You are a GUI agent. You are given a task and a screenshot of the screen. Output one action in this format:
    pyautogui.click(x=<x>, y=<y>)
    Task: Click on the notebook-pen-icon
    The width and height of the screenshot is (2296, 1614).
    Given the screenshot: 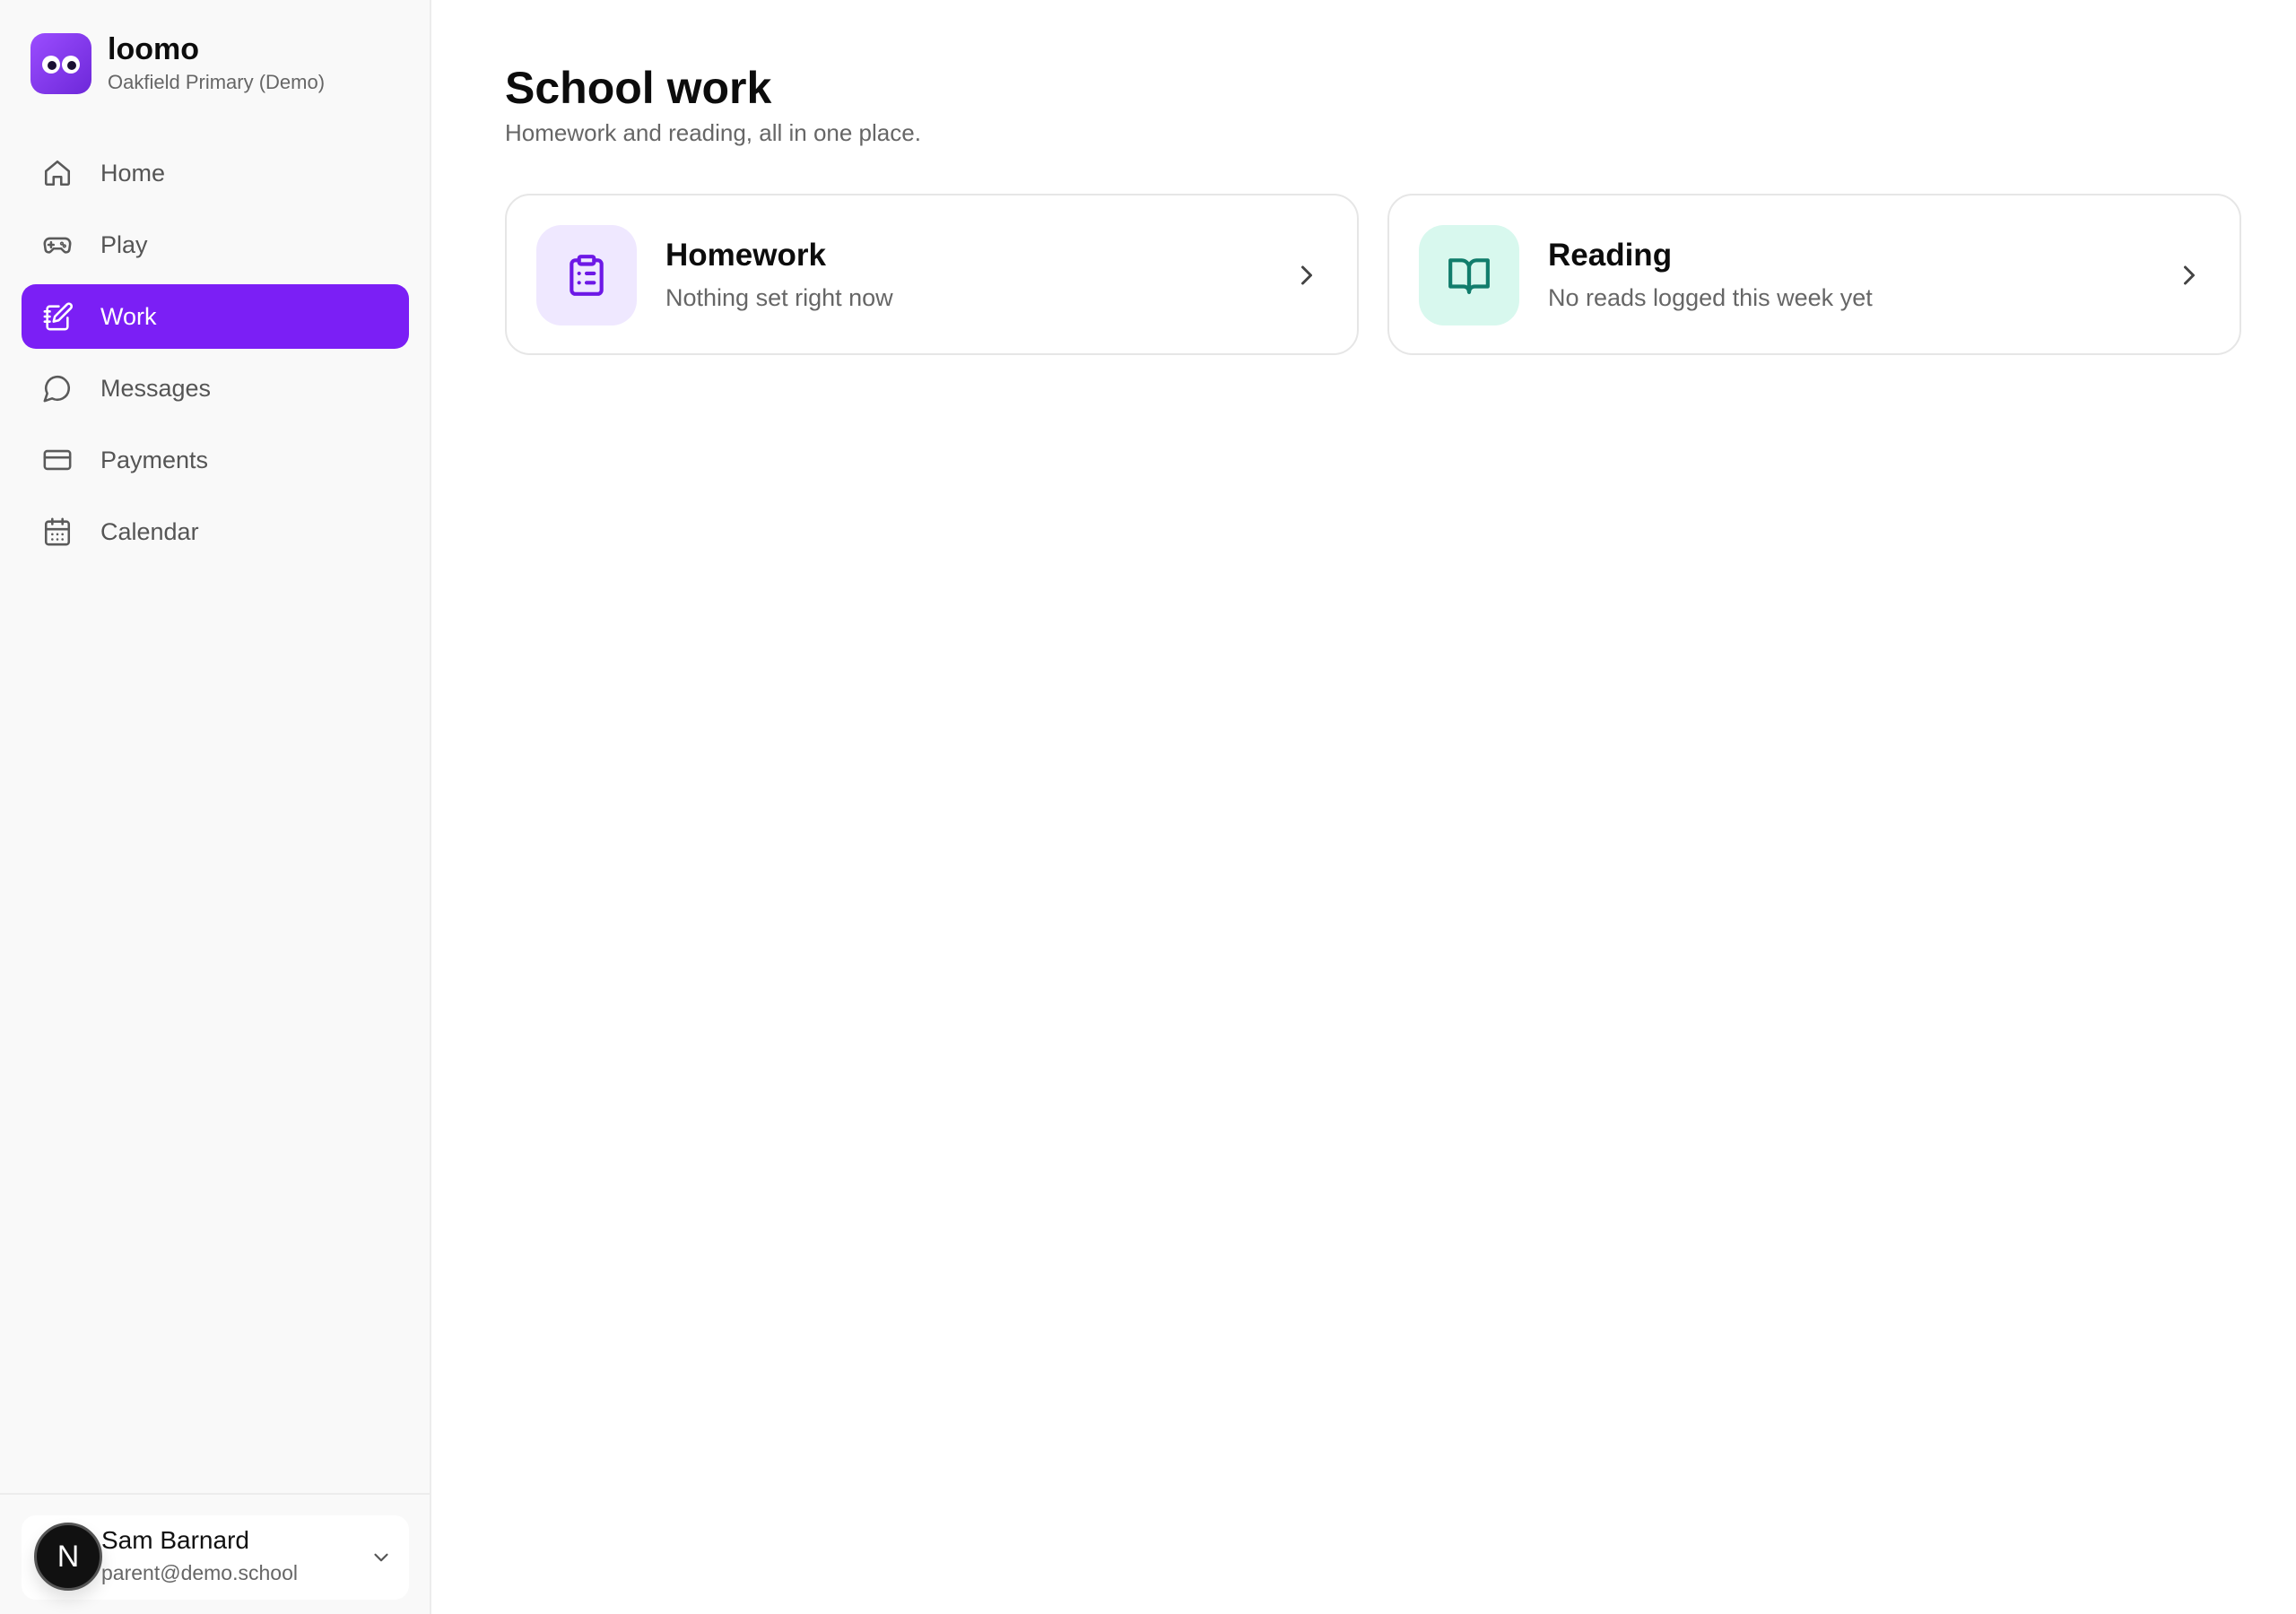 What is the action you would take?
    pyautogui.click(x=57, y=316)
    